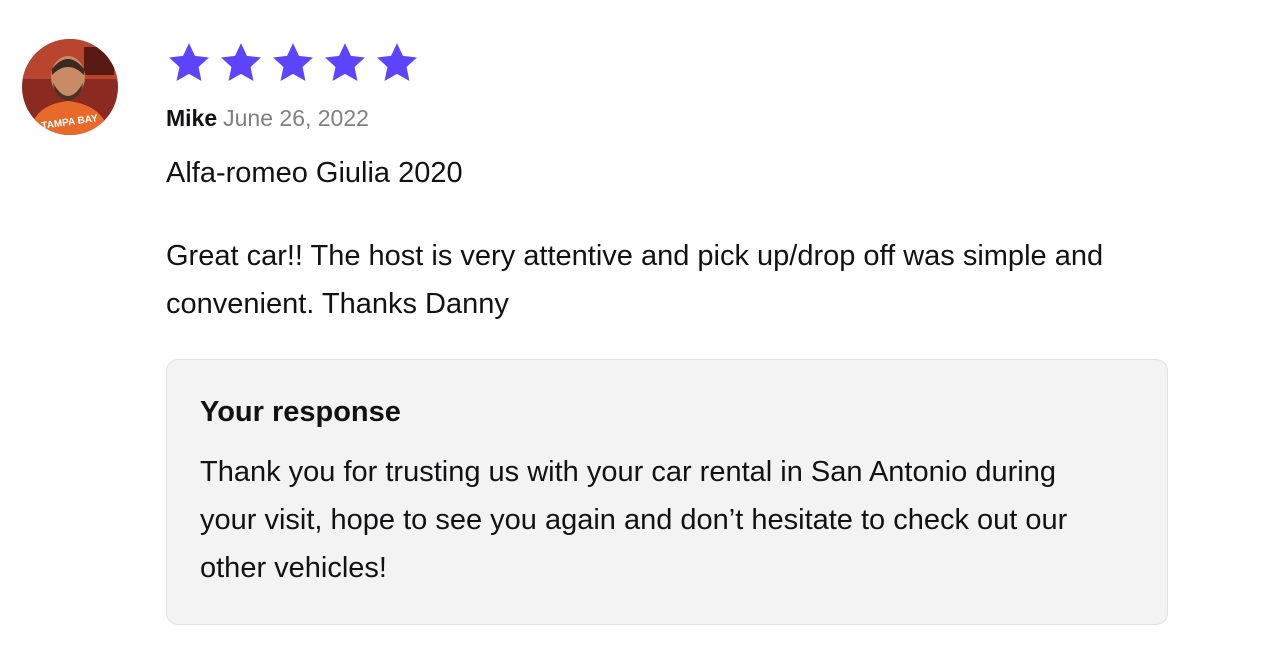 Image resolution: width=1262 pixels, height=664 pixels. Describe the element at coordinates (668, 63) in the screenshot. I see `star-rating` at that location.